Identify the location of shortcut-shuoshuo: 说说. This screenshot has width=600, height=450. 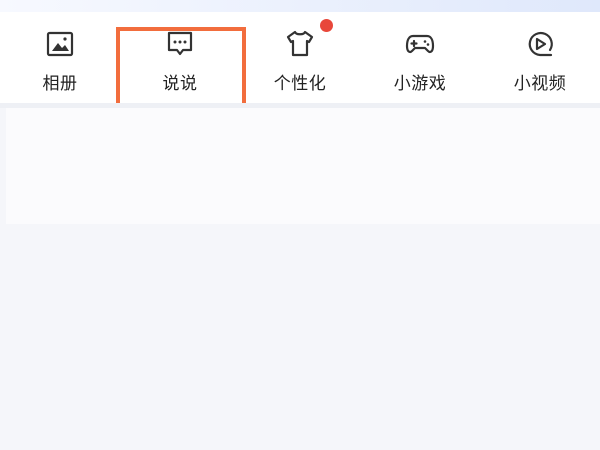
(180, 57).